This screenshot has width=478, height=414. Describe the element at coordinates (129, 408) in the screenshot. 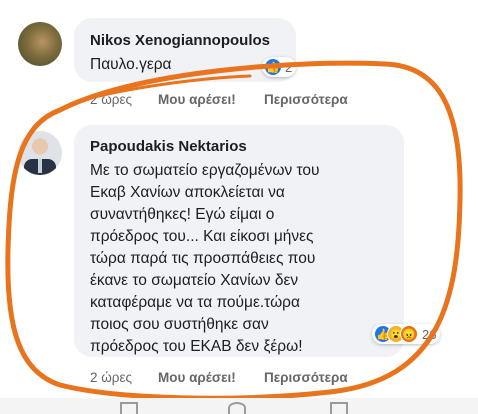

I see `back-icon` at that location.